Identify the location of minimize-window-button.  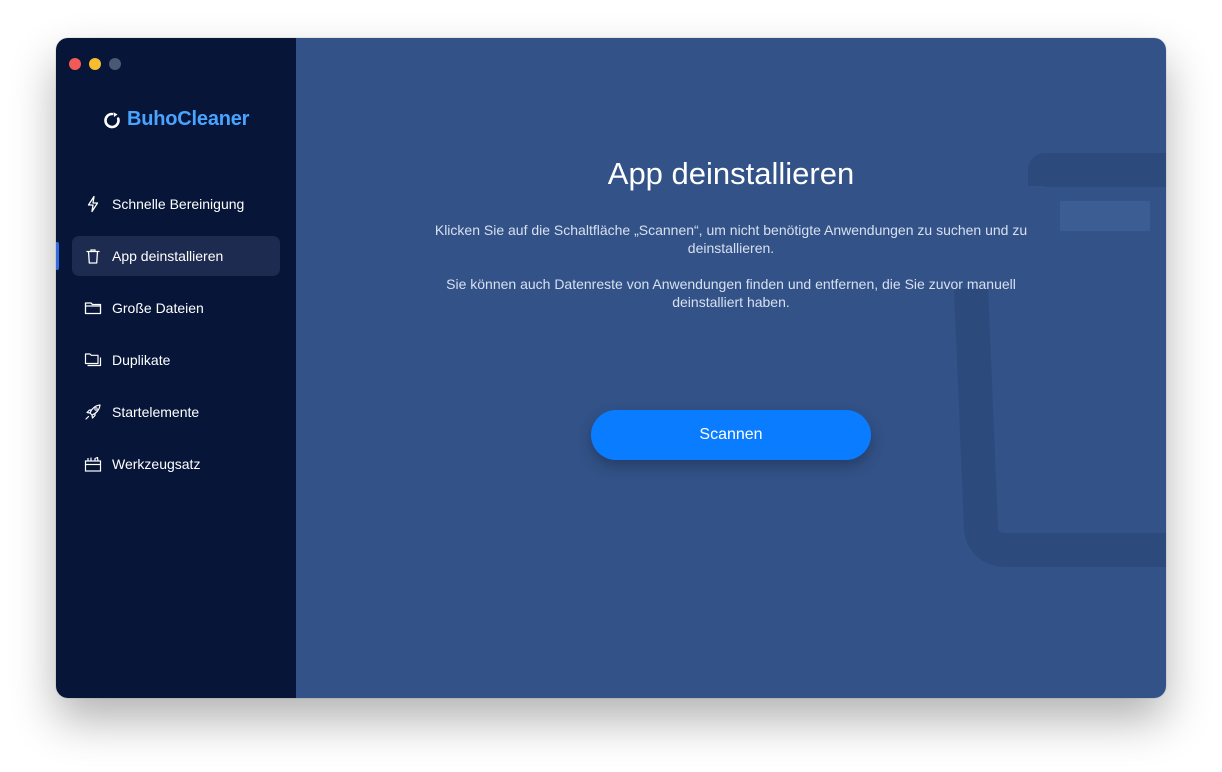
(95, 64).